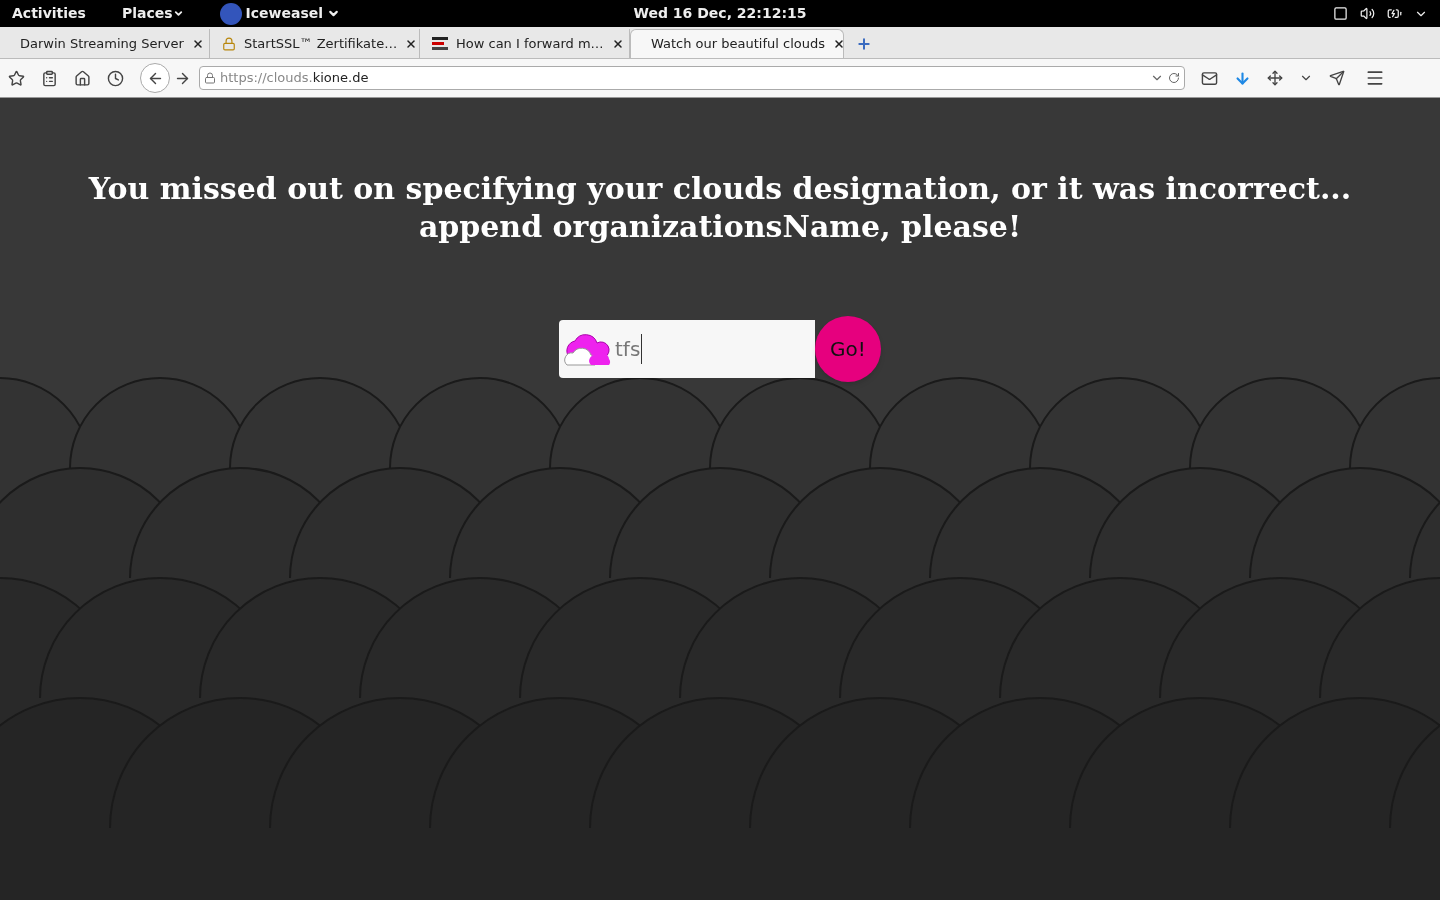 This screenshot has width=1440, height=900. Describe the element at coordinates (49, 13) in the screenshot. I see `activities-button: Activities` at that location.